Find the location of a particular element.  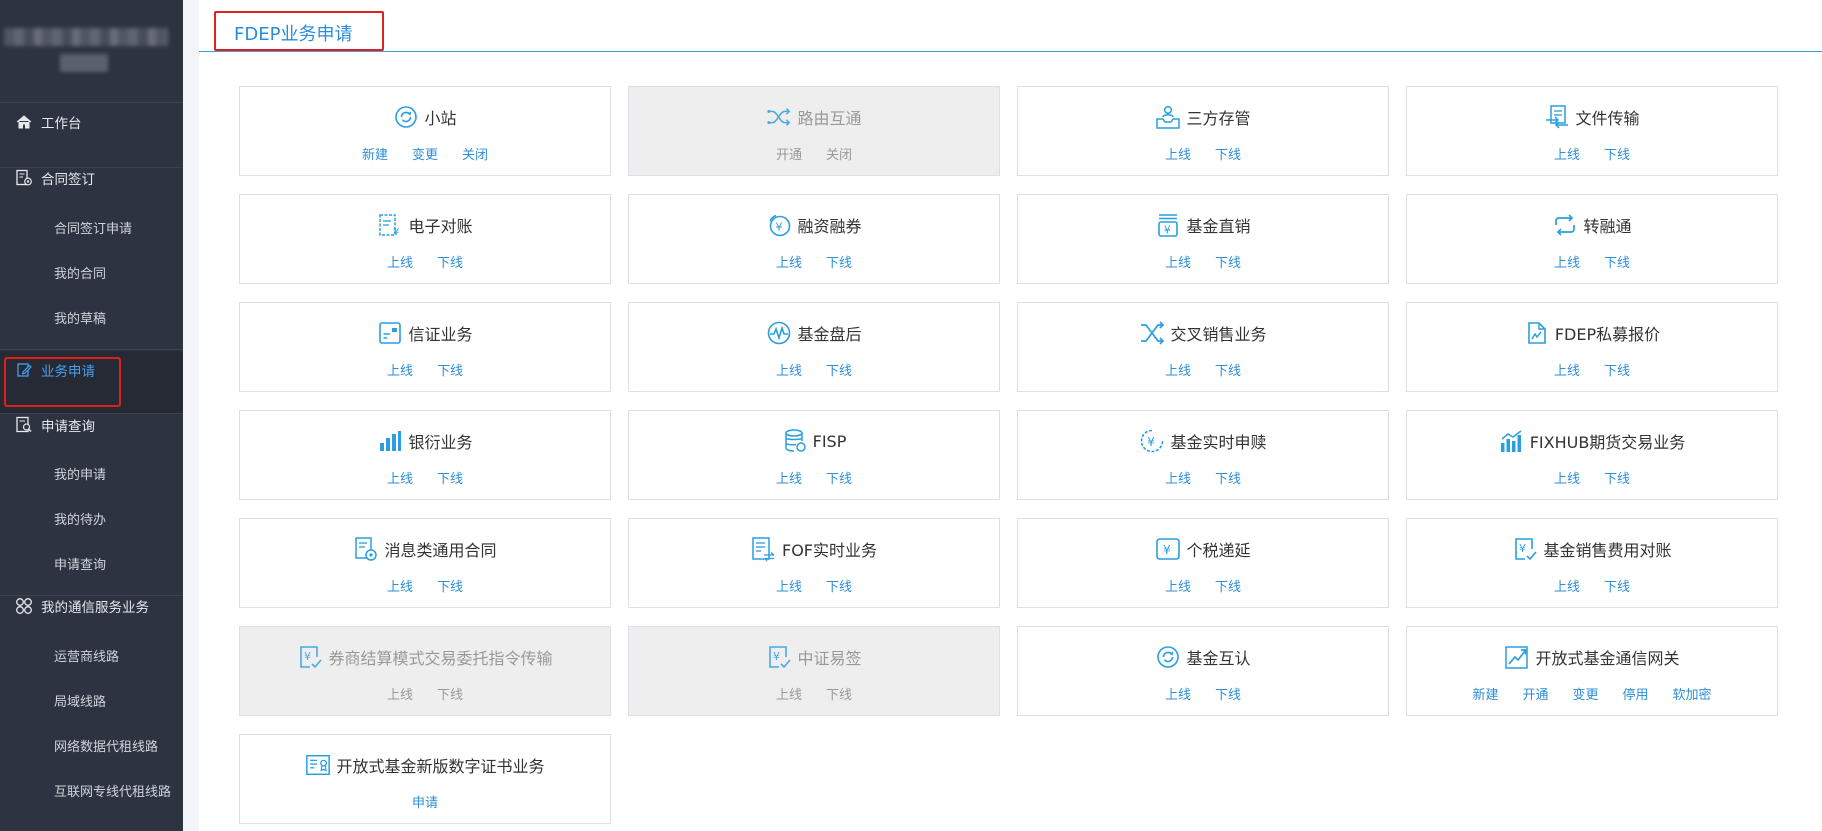

sidebar-subitem-network-data-lines: 网络数据代租线路 is located at coordinates (106, 745).